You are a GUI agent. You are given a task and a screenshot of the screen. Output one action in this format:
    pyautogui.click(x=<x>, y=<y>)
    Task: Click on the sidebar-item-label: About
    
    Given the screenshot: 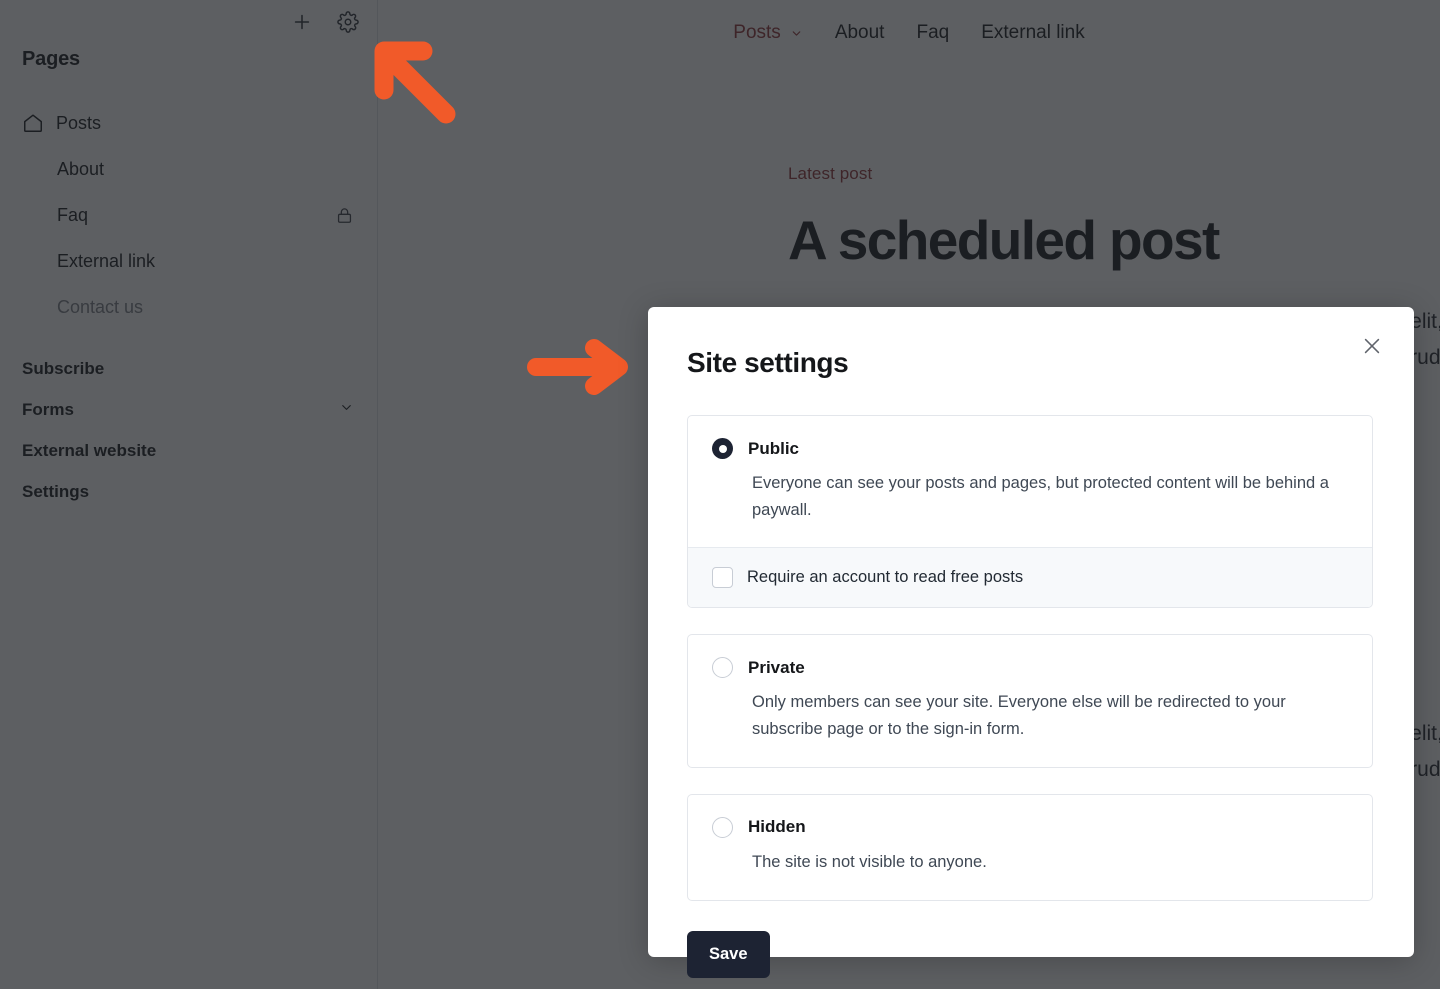 What is the action you would take?
    pyautogui.click(x=81, y=168)
    